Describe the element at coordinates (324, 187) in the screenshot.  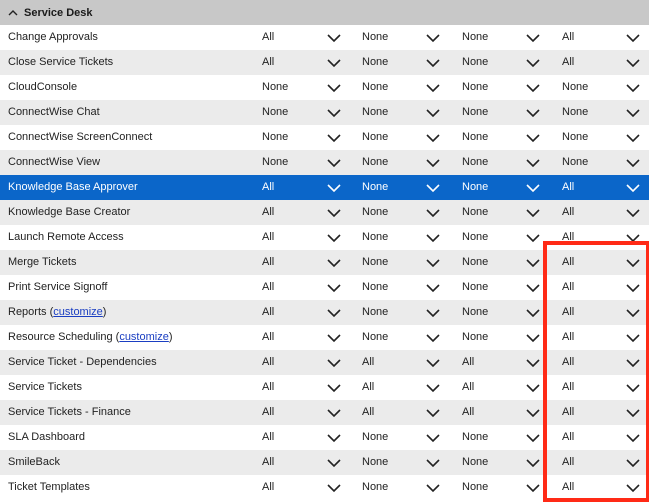
I see `table-row: Knowledge Base Approver All None None All` at that location.